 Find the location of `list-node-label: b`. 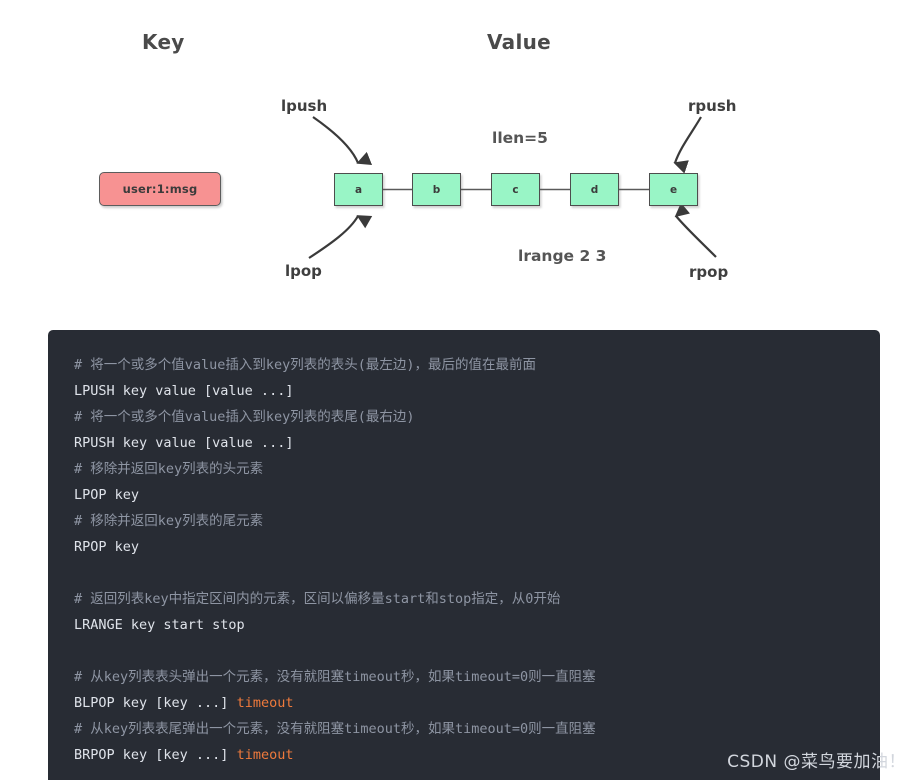

list-node-label: b is located at coordinates (436, 189).